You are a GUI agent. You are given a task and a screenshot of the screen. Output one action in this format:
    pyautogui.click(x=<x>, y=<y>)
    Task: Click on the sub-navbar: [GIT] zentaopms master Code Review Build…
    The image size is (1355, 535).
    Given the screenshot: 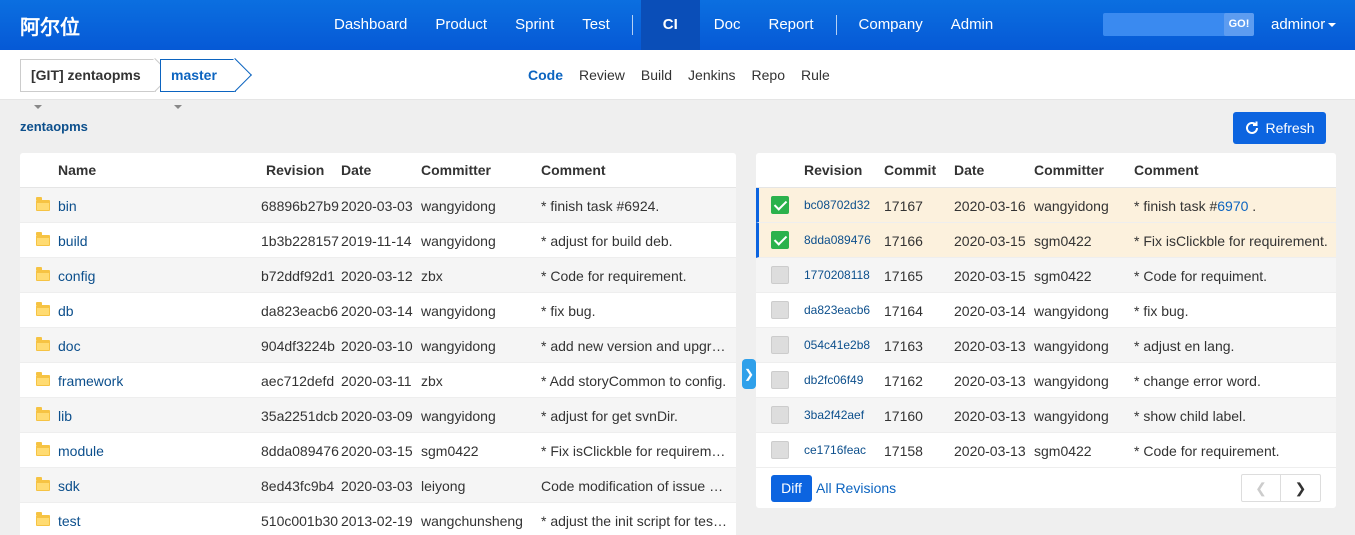 What is the action you would take?
    pyautogui.click(x=677, y=80)
    